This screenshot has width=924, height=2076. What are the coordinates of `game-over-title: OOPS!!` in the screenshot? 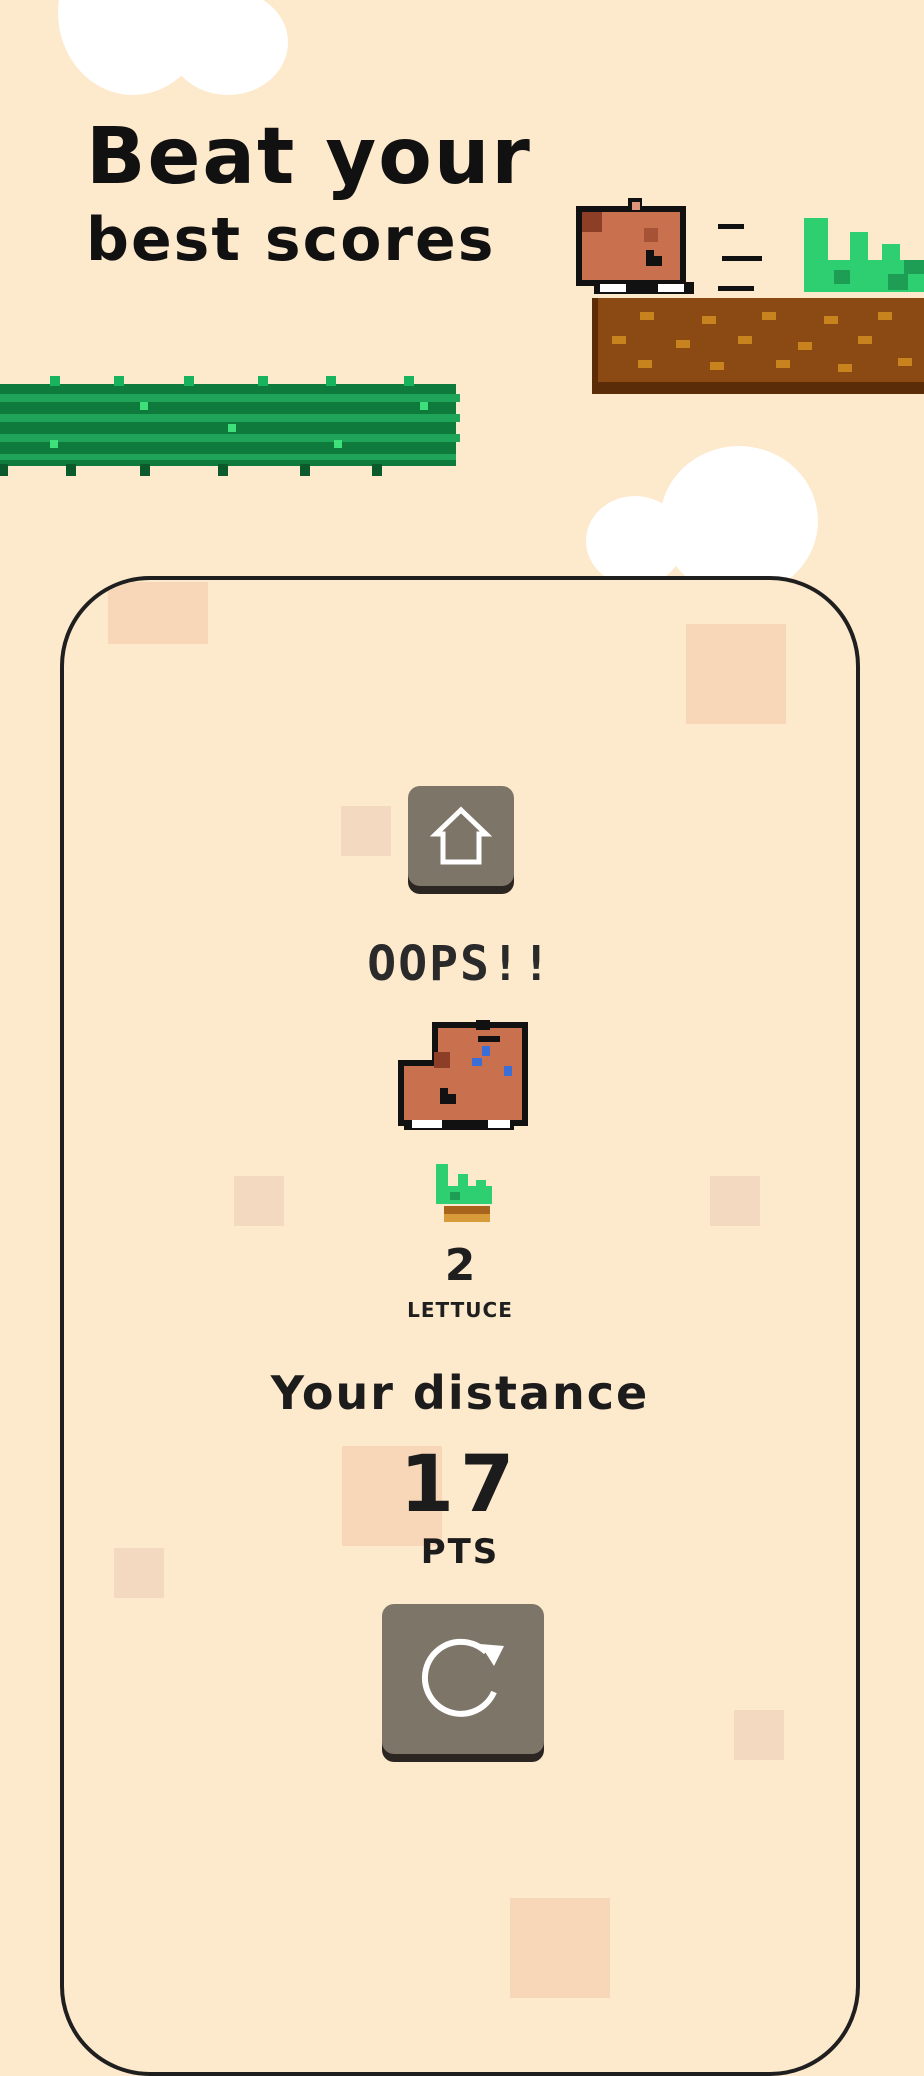 It's located at (460, 964).